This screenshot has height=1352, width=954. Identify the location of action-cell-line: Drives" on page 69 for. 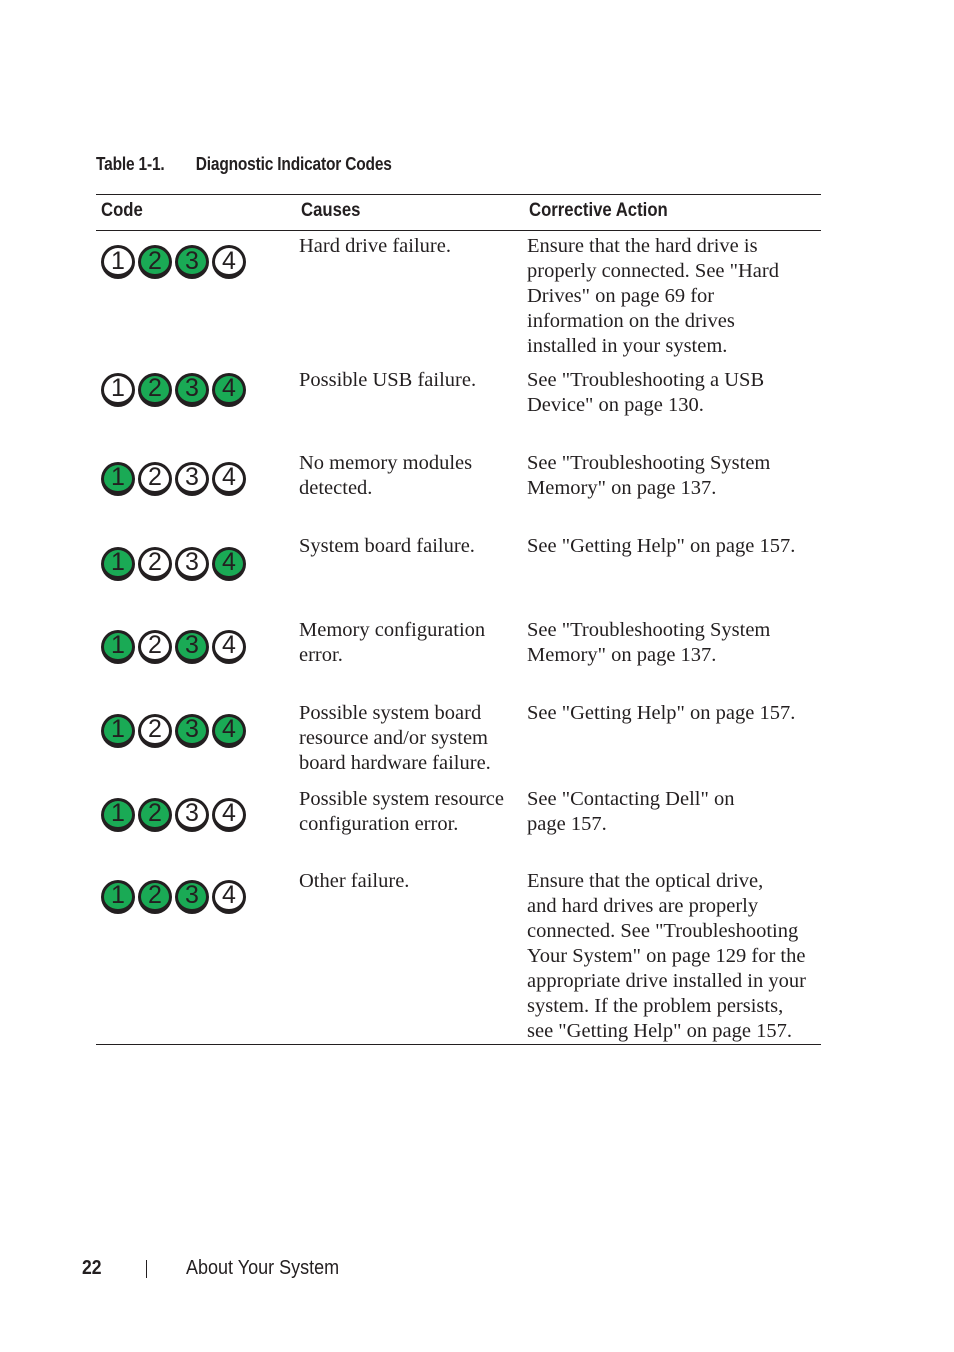
(621, 296).